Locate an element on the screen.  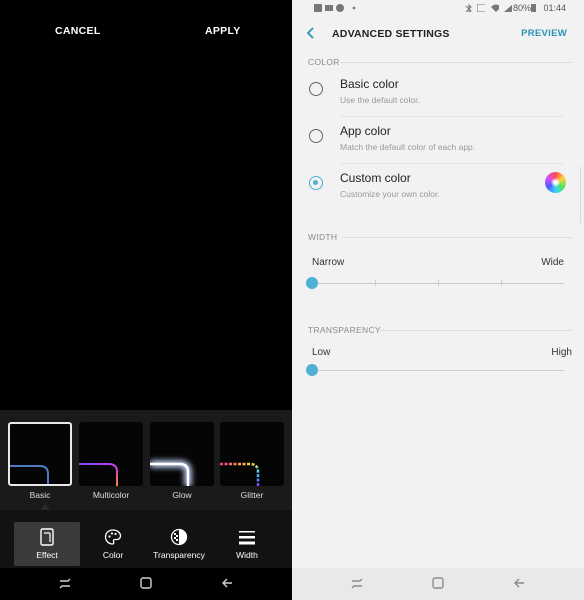
right-navigation-bar is located at coordinates (438, 584).